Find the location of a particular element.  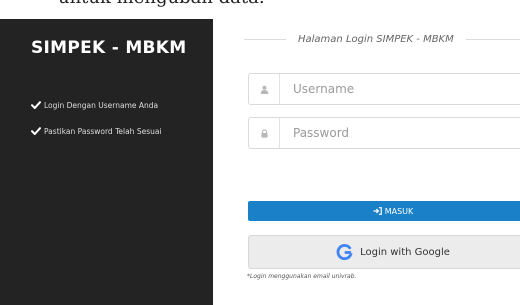

tip-label: Pastikan Password Telah Sesuai is located at coordinates (103, 131).